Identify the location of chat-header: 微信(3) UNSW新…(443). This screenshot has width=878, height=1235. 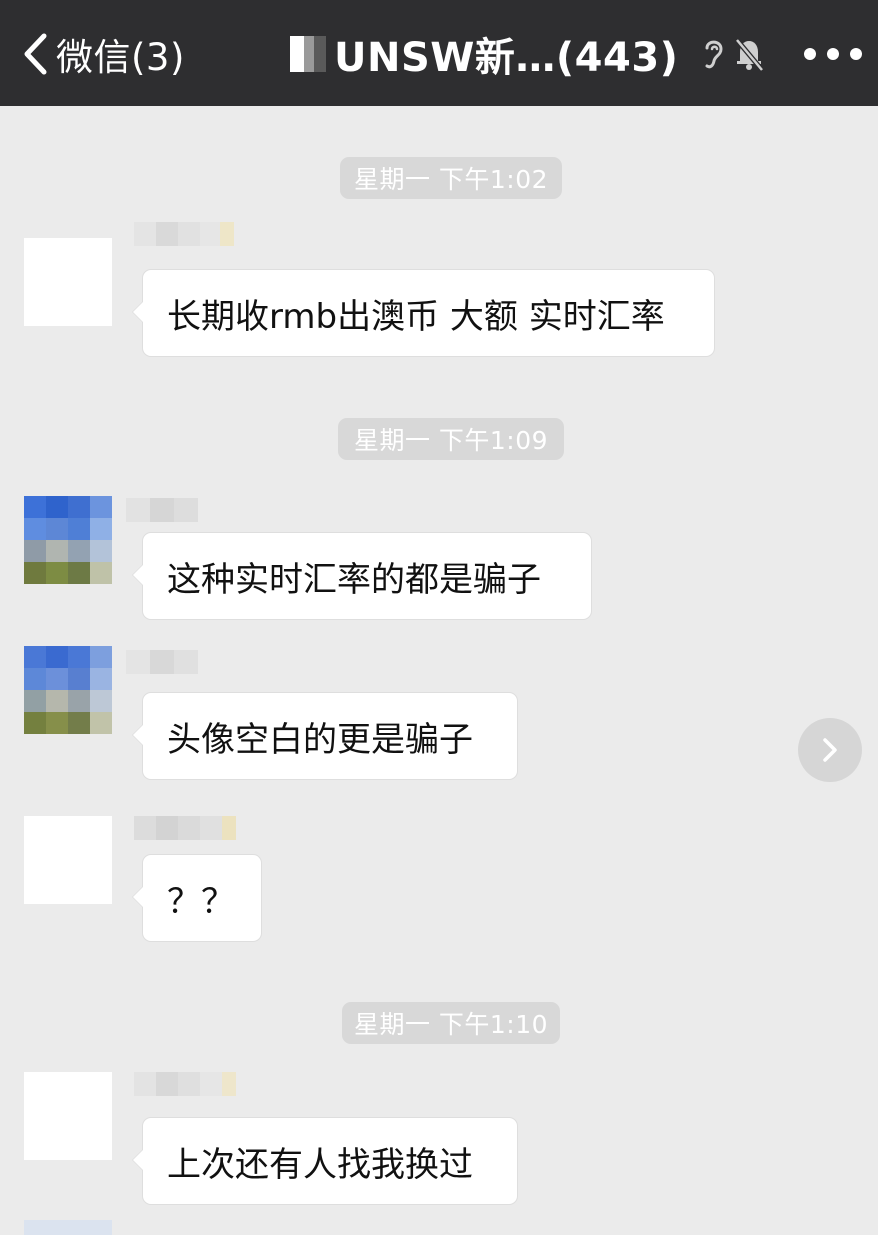
(439, 53).